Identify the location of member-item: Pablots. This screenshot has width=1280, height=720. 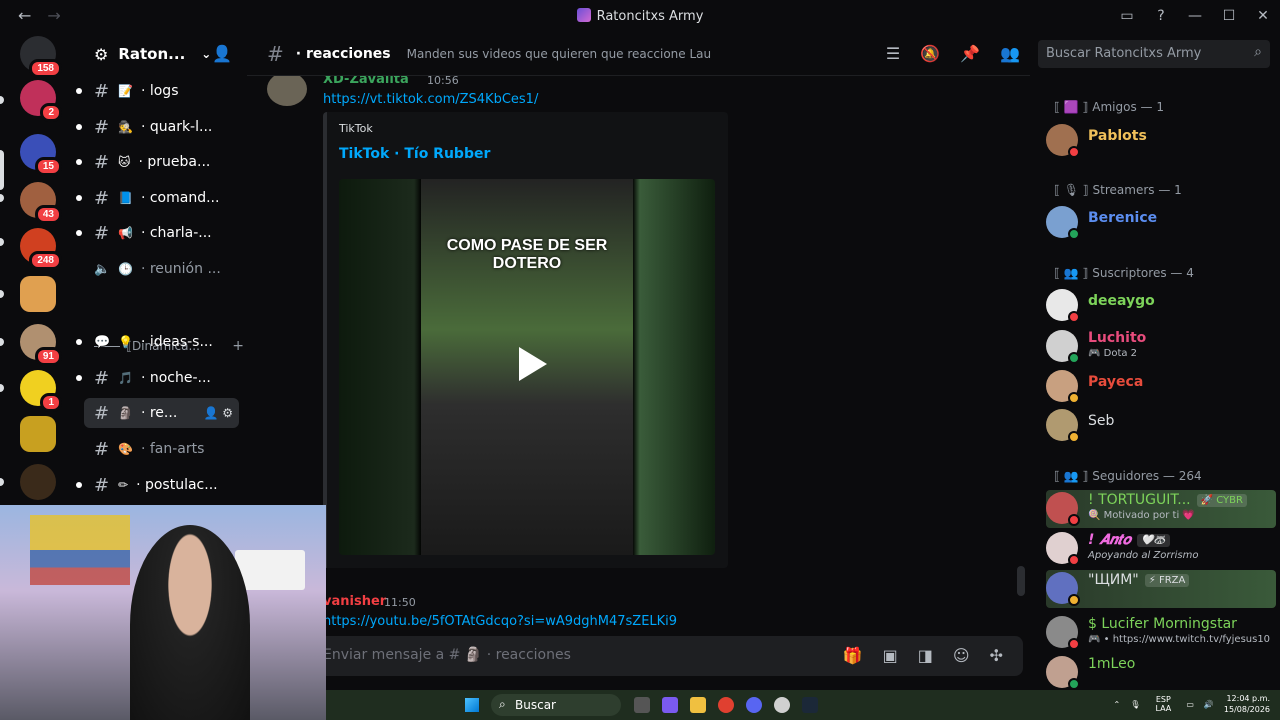
(1161, 141).